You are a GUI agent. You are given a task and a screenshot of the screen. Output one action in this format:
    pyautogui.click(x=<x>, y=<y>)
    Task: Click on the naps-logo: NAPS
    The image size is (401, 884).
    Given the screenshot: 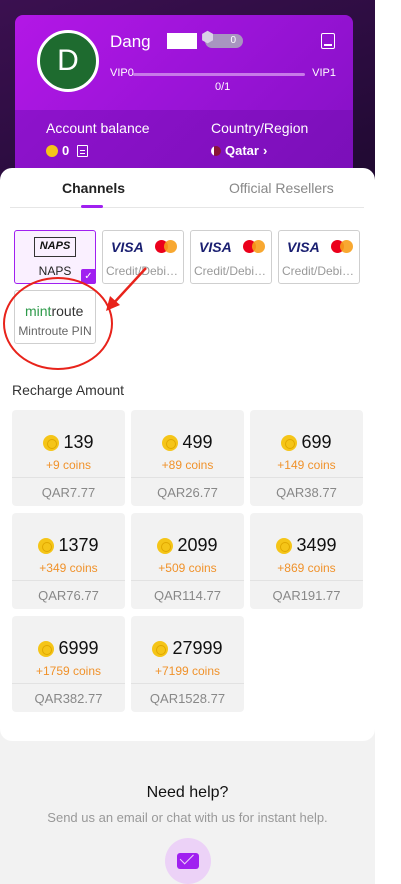 What is the action you would take?
    pyautogui.click(x=55, y=247)
    